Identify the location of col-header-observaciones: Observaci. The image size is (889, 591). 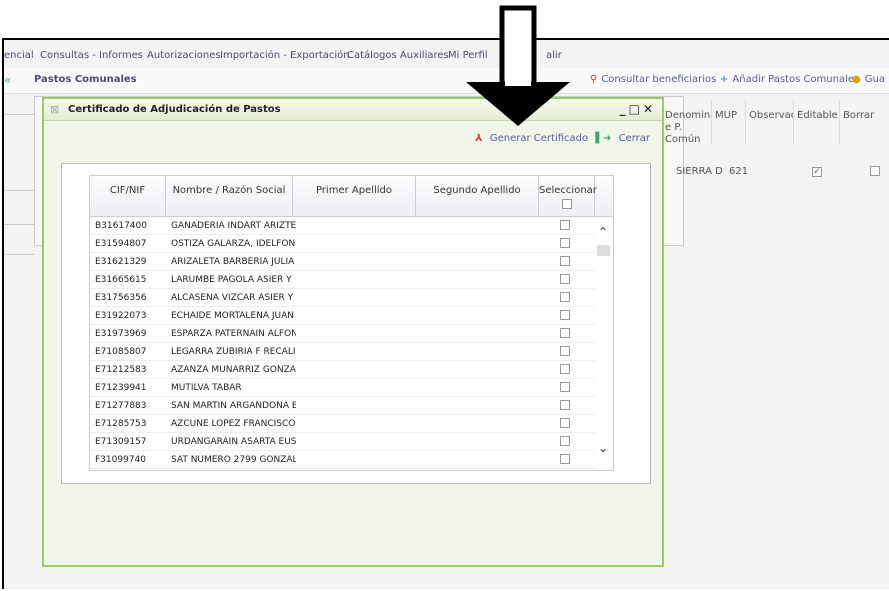
(770, 122).